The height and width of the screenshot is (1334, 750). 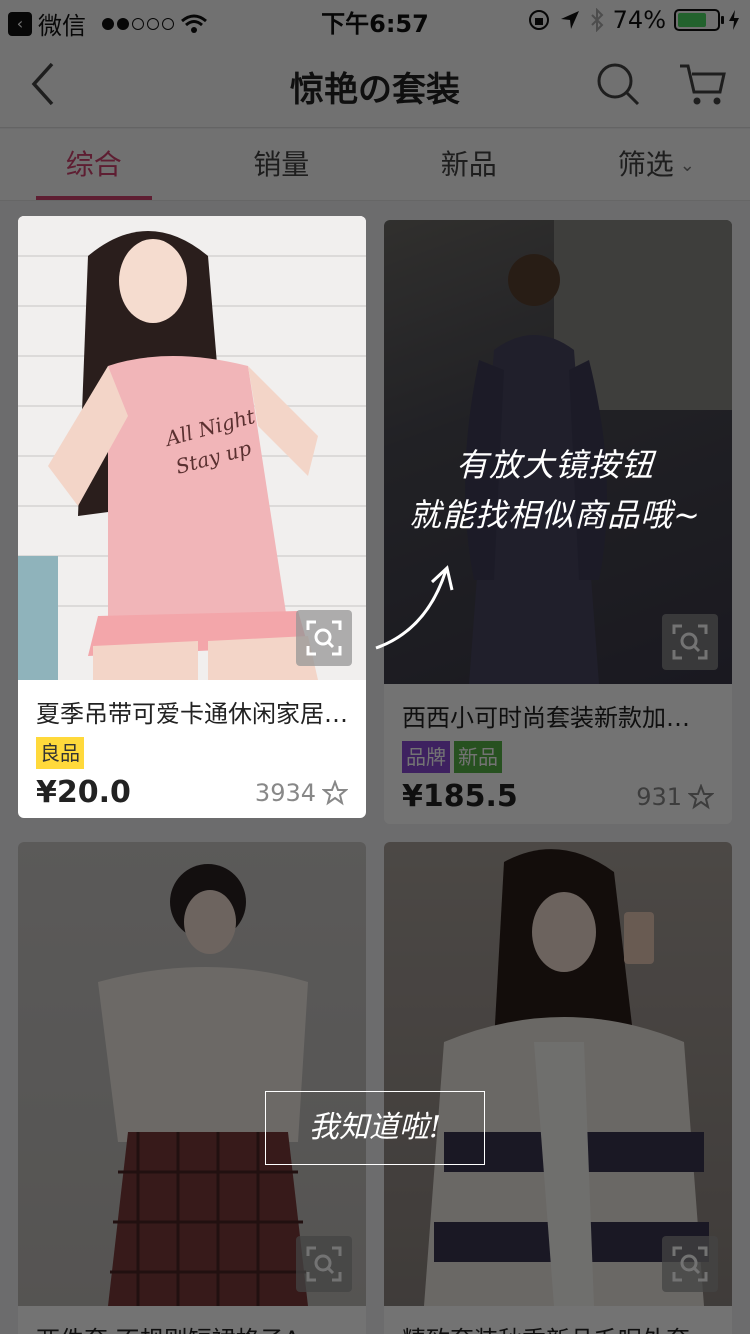 I want to click on chevron-down-icon: ⌄, so click(x=687, y=165).